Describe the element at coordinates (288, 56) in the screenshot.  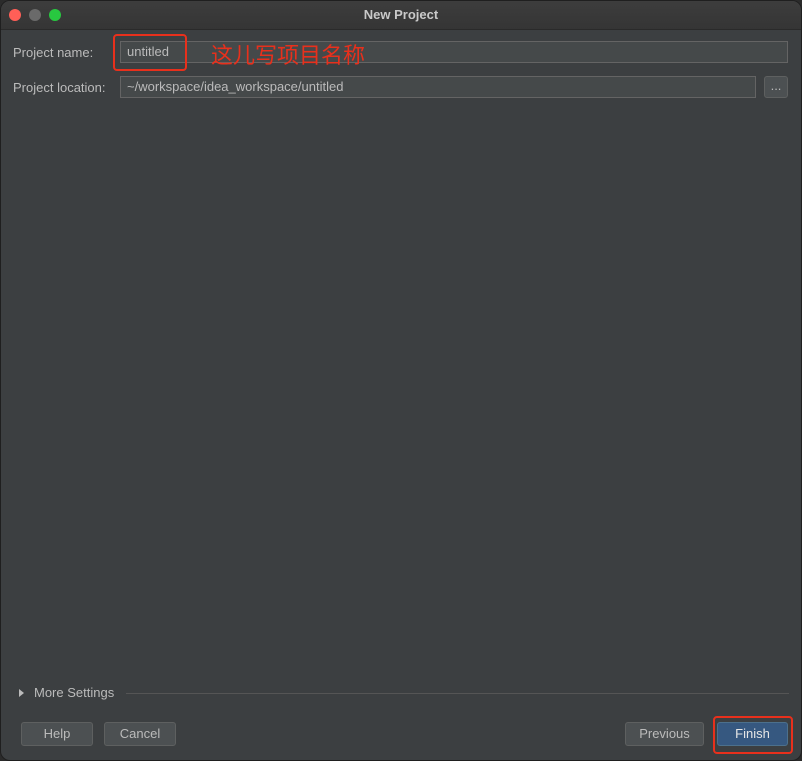
I see `annotation-text: 这儿写项目名称` at that location.